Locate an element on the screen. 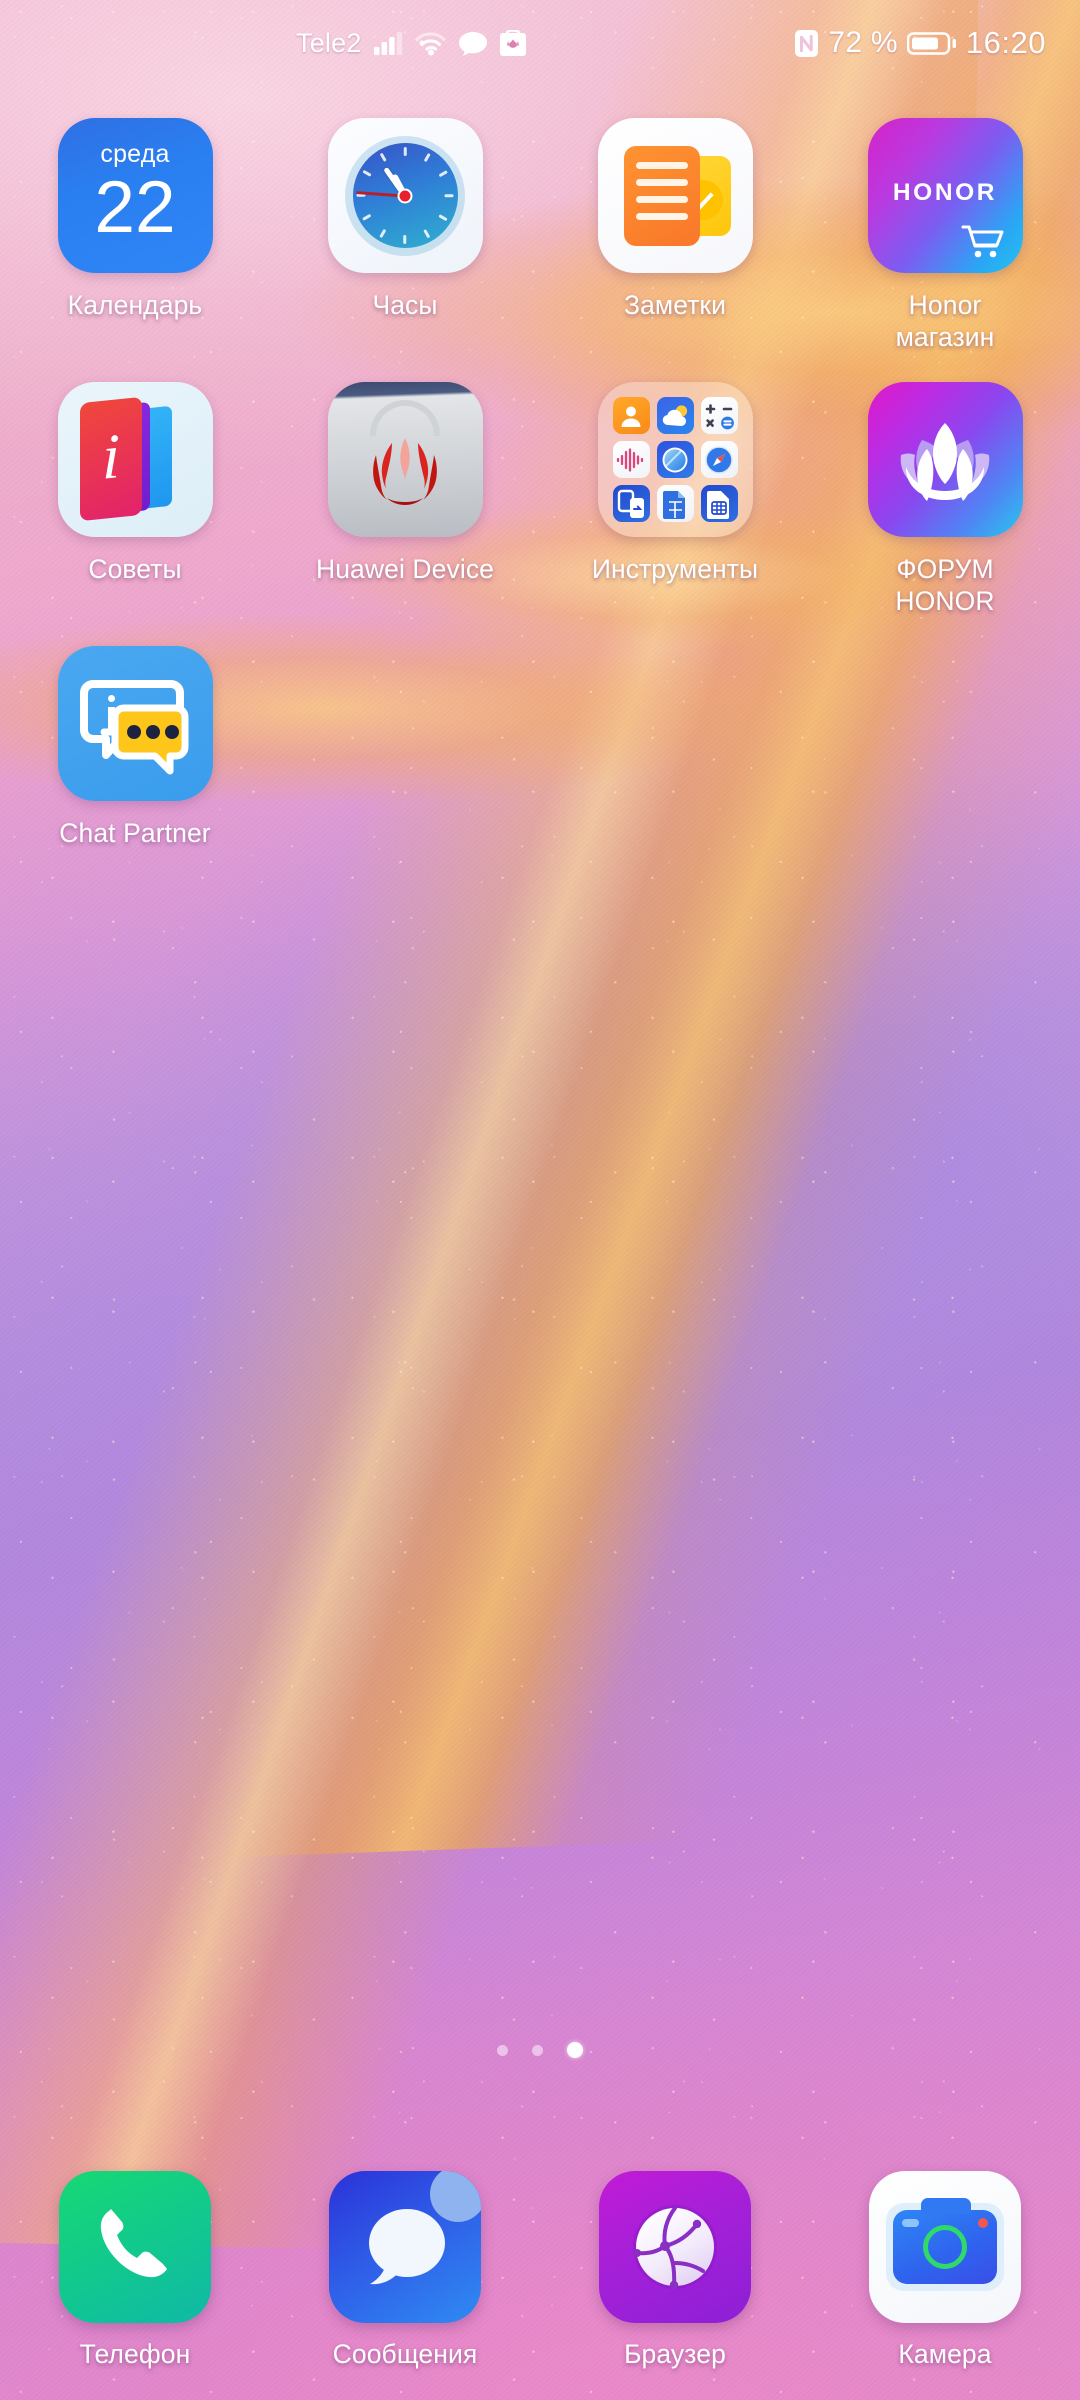  folder-tools: Инструменты is located at coordinates (675, 499).